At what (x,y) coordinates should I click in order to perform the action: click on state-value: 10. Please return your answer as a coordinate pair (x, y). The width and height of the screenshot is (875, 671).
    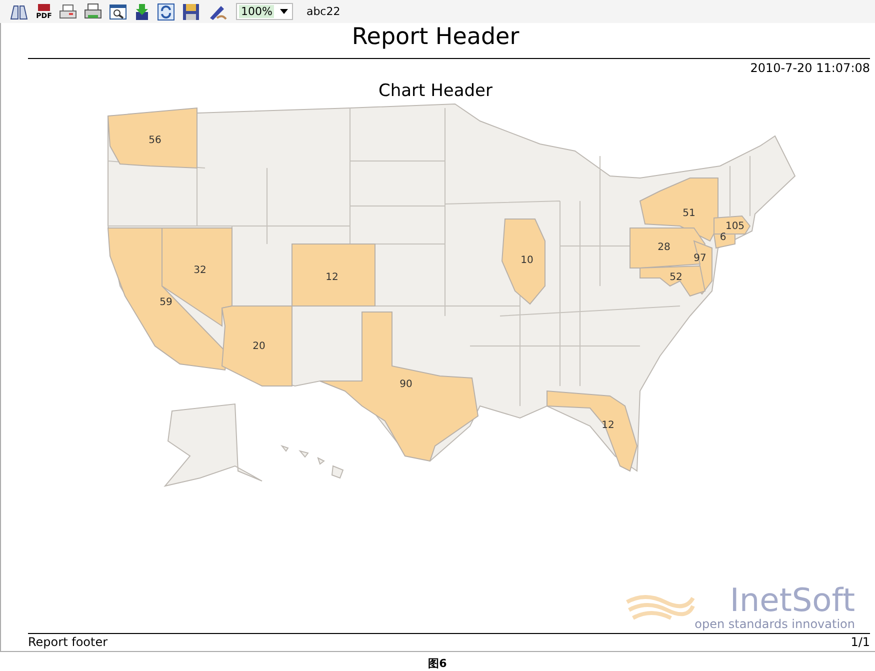
    Looking at the image, I should click on (527, 260).